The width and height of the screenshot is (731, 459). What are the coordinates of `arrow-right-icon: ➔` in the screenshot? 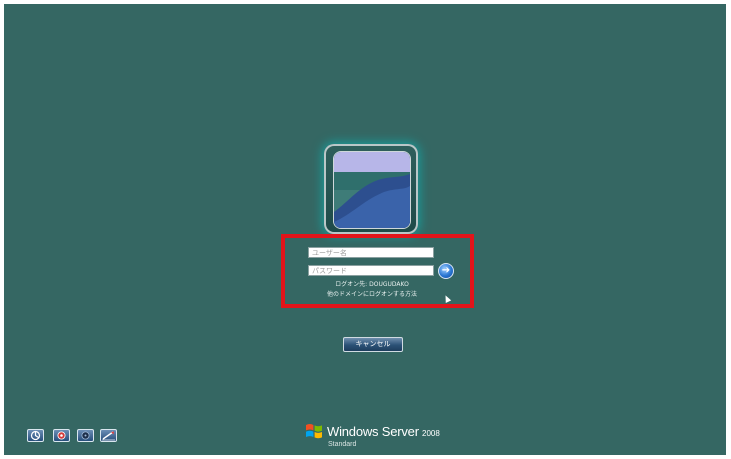 It's located at (446, 270).